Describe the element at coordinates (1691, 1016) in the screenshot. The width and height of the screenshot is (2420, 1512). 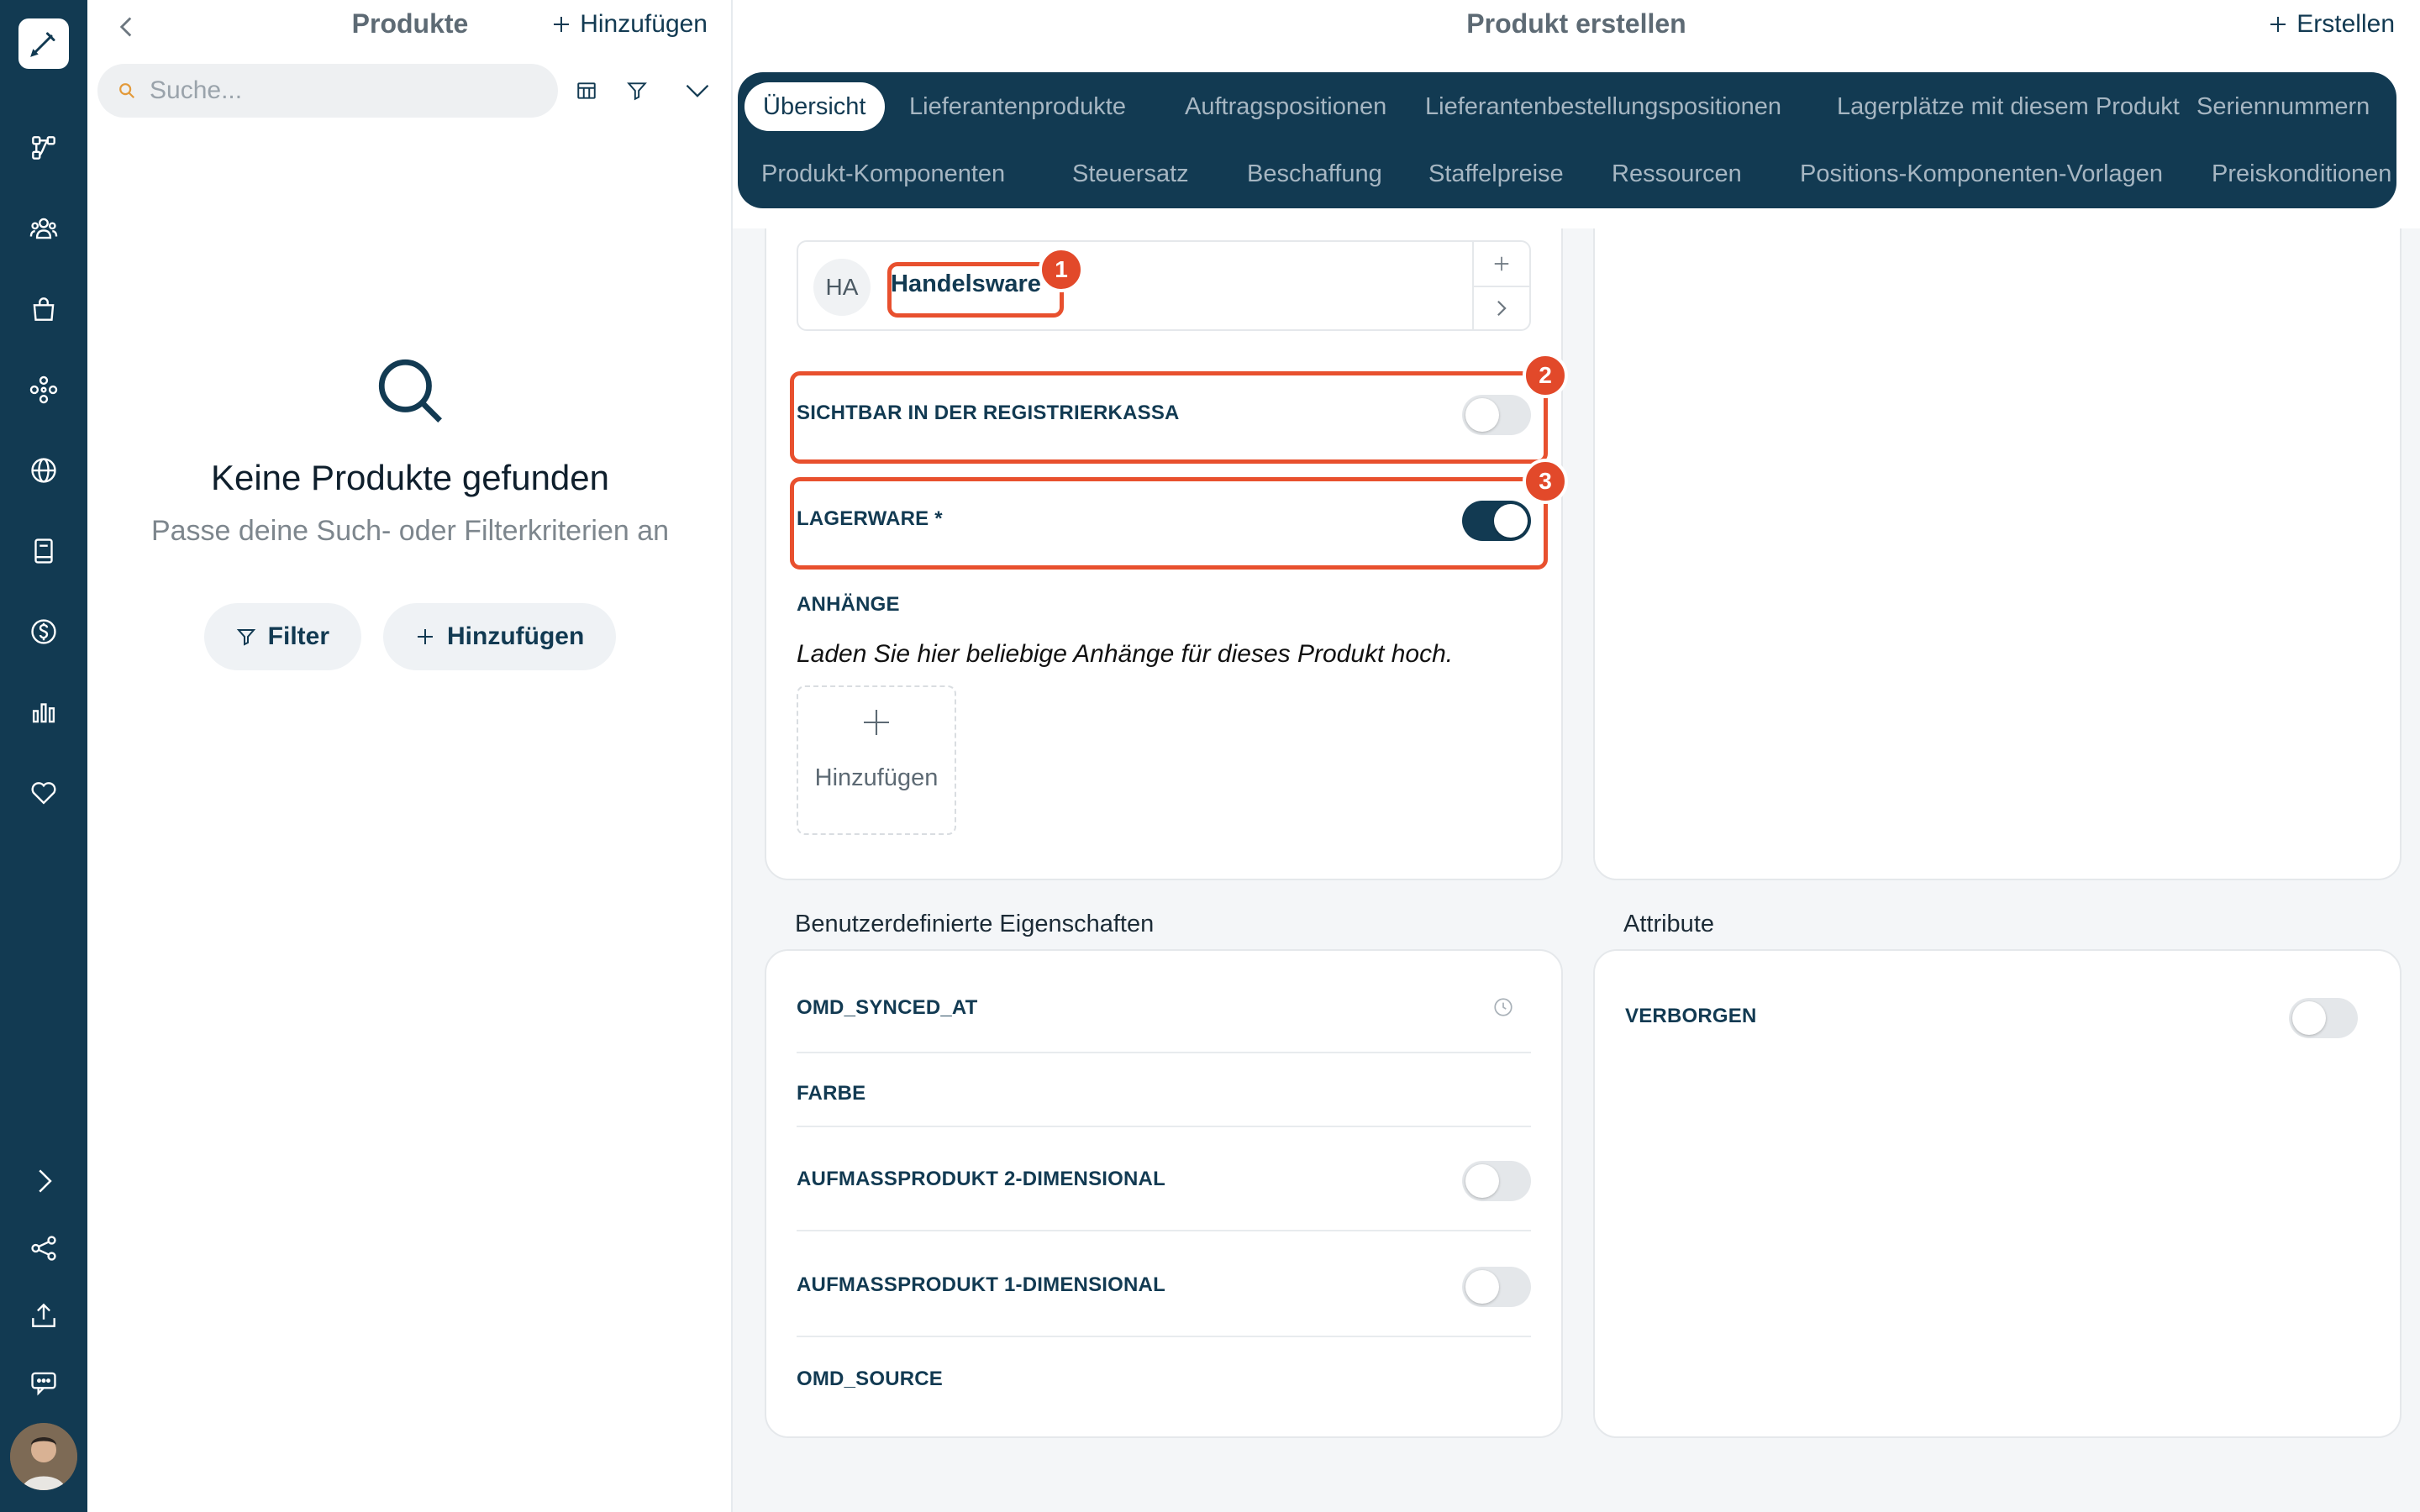
I see `hidden-label: VERBORGEN` at that location.